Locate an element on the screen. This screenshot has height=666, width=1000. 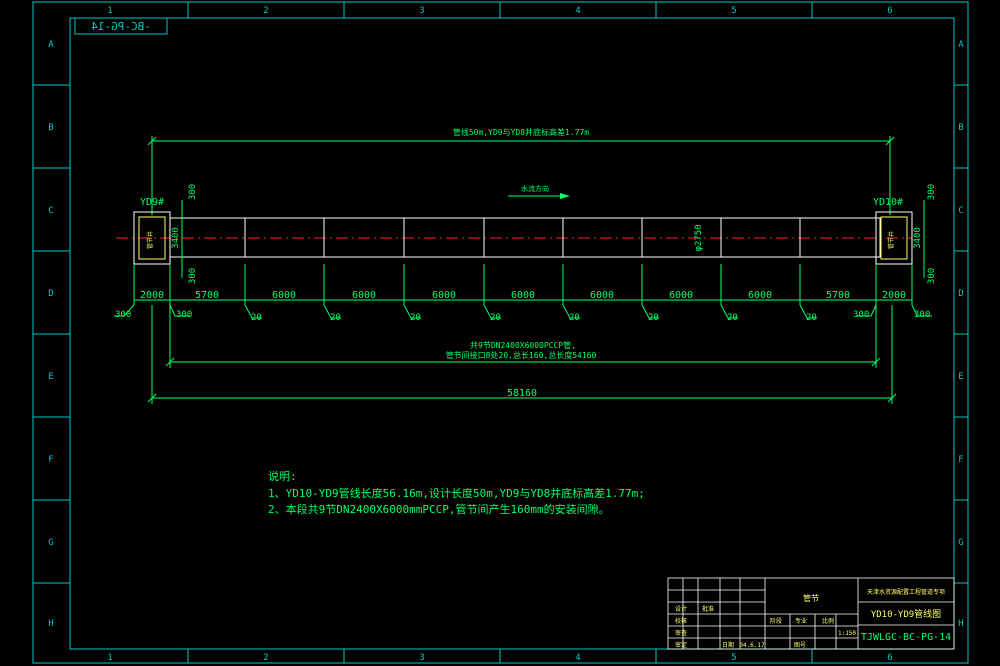
well-label-left: YD9# is located at coordinates (152, 202).